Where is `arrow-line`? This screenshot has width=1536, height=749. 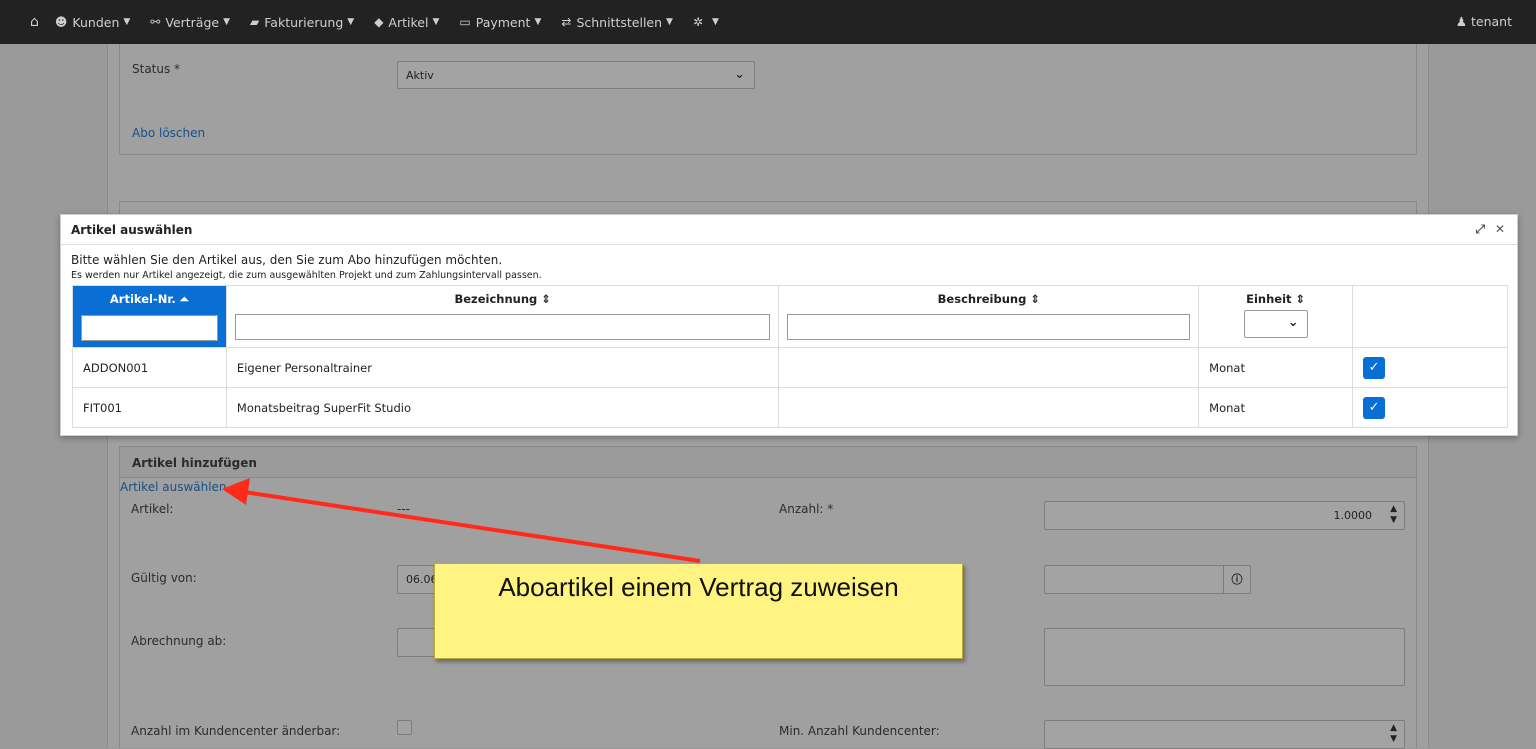 arrow-line is located at coordinates (472, 526).